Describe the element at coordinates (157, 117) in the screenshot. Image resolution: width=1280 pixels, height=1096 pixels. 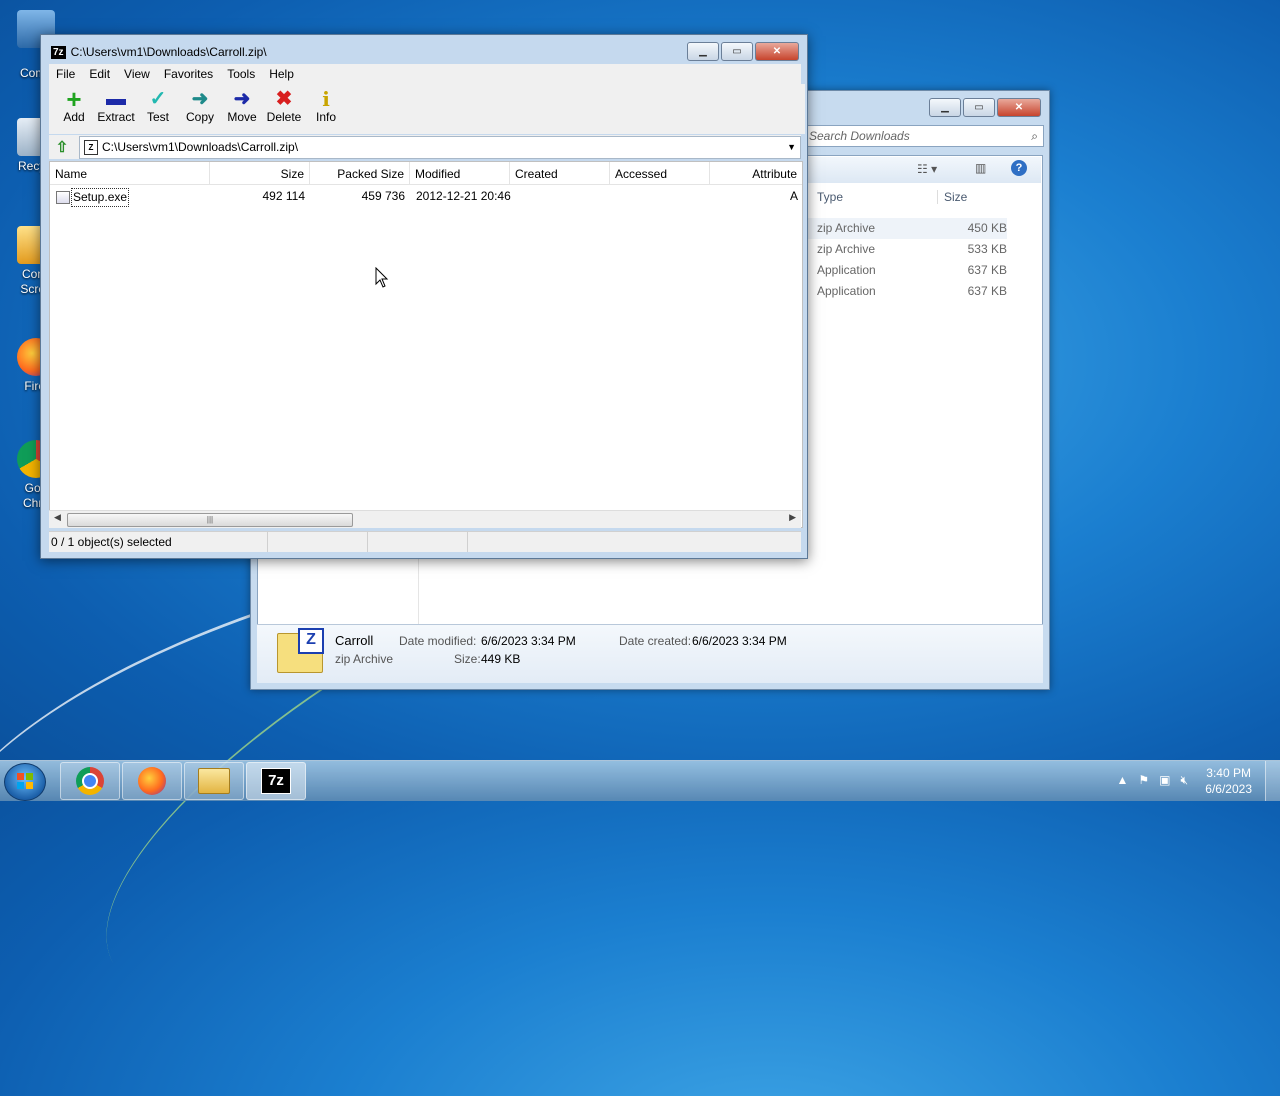
I see `test-button-label: Test` at that location.